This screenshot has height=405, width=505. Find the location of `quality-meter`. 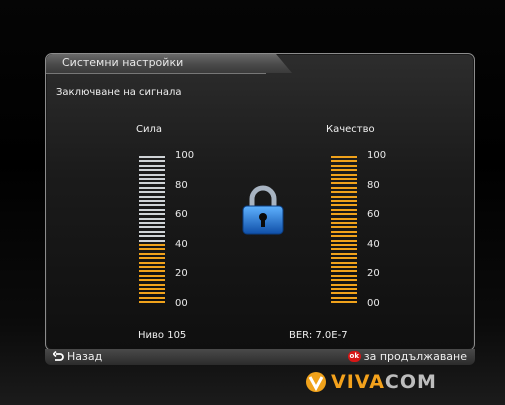

quality-meter is located at coordinates (344, 231).